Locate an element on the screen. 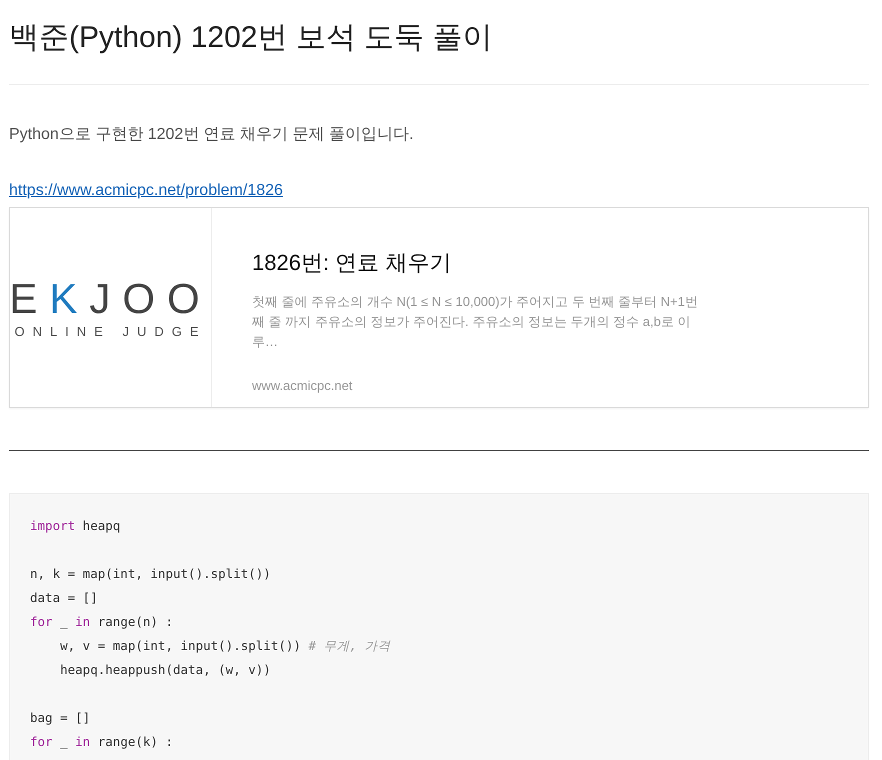  post-title: 백준(Python) 1202번 보석 도둑 풀이 is located at coordinates (251, 38).